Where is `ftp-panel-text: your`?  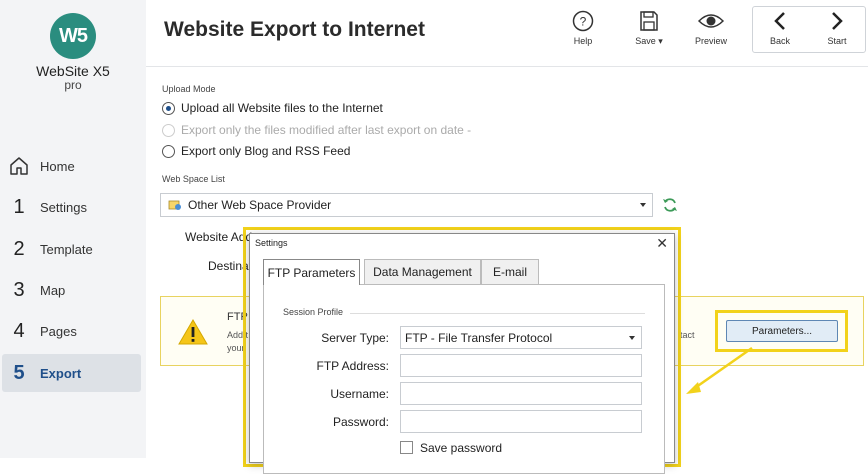 ftp-panel-text: your is located at coordinates (236, 348).